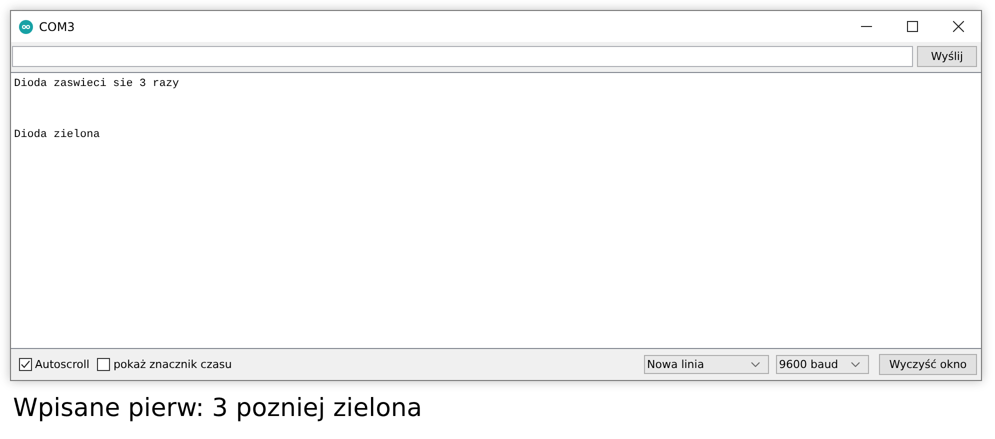 The height and width of the screenshot is (439, 995). Describe the element at coordinates (217, 407) in the screenshot. I see `caption-text: Wpisane pierw: 3 pozniej zielona` at that location.